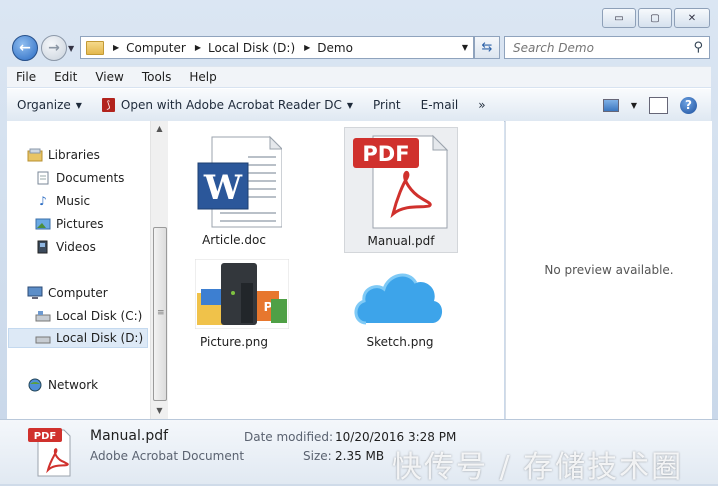  I want to click on nav-local-disk-d: Local Disk (D:), so click(78, 338).